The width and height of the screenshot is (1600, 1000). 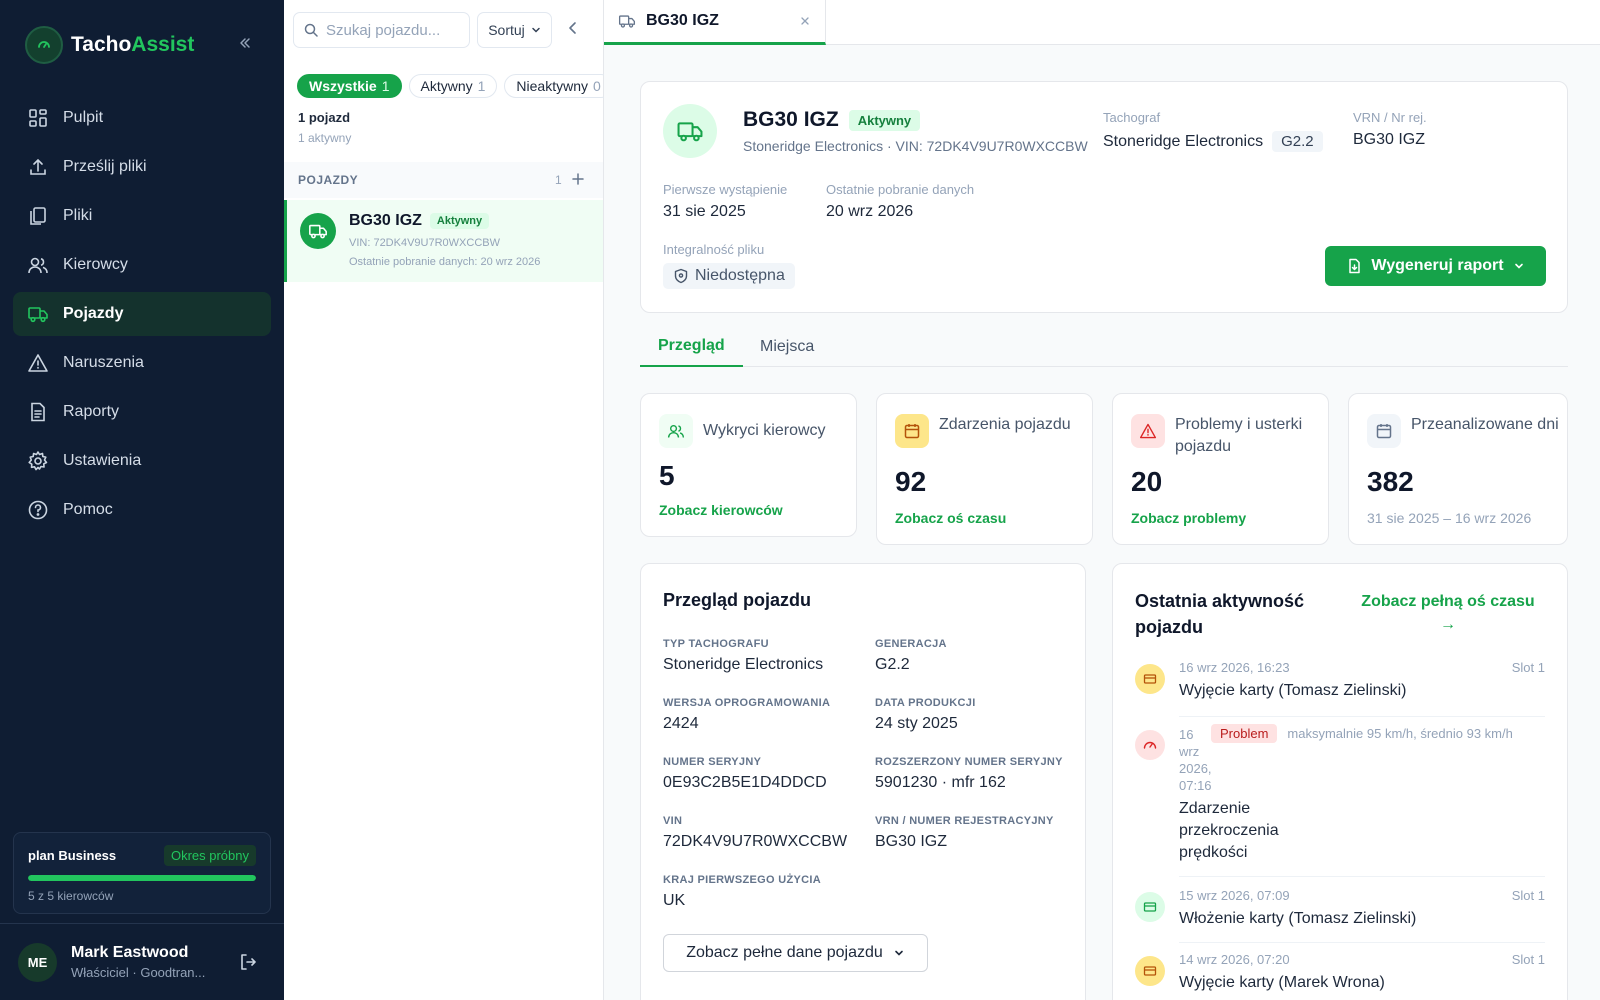 I want to click on tab-miejsca: Miejsca, so click(x=787, y=347).